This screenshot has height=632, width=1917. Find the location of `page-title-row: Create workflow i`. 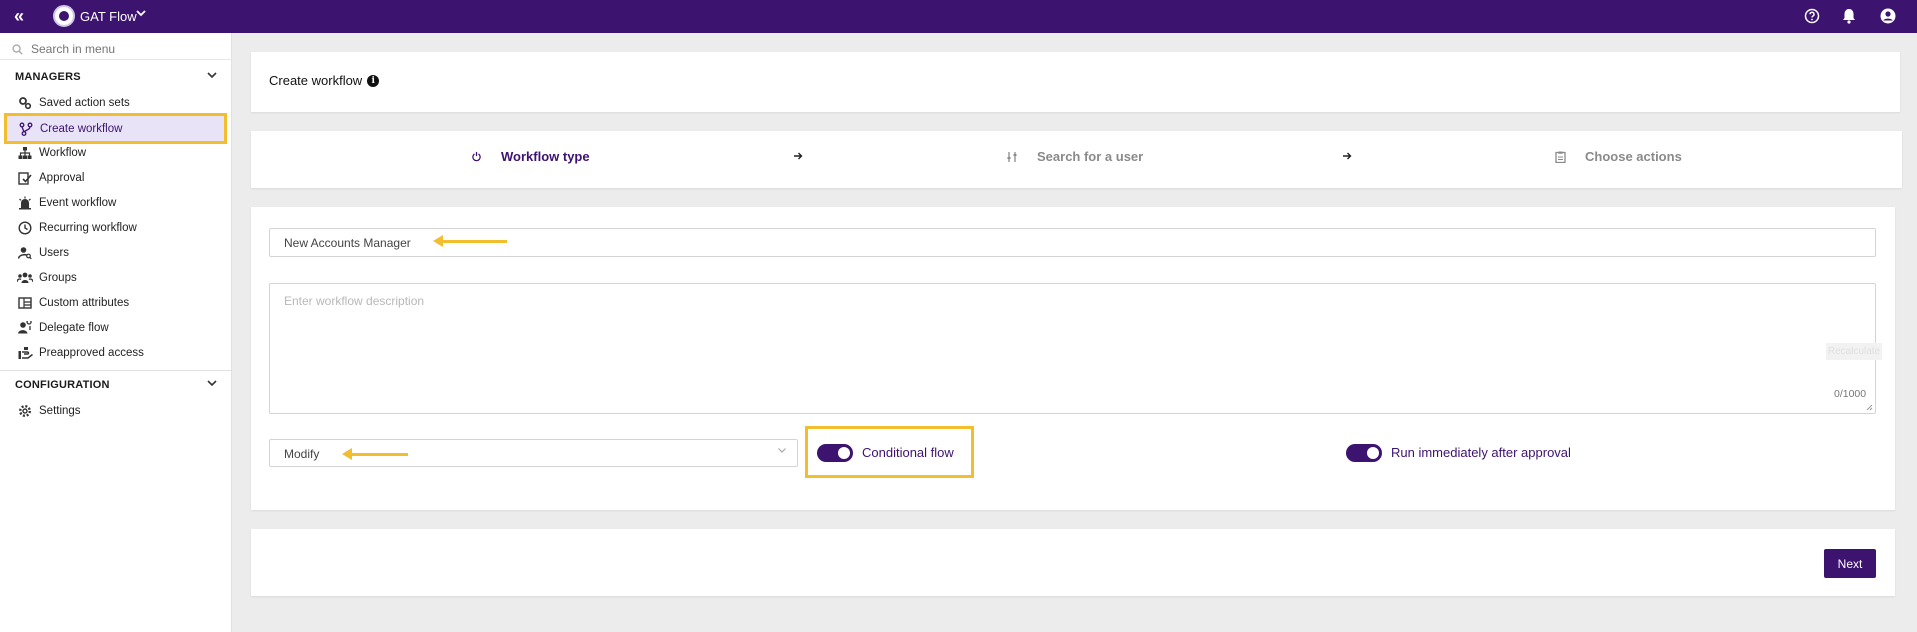

page-title-row: Create workflow i is located at coordinates (324, 80).